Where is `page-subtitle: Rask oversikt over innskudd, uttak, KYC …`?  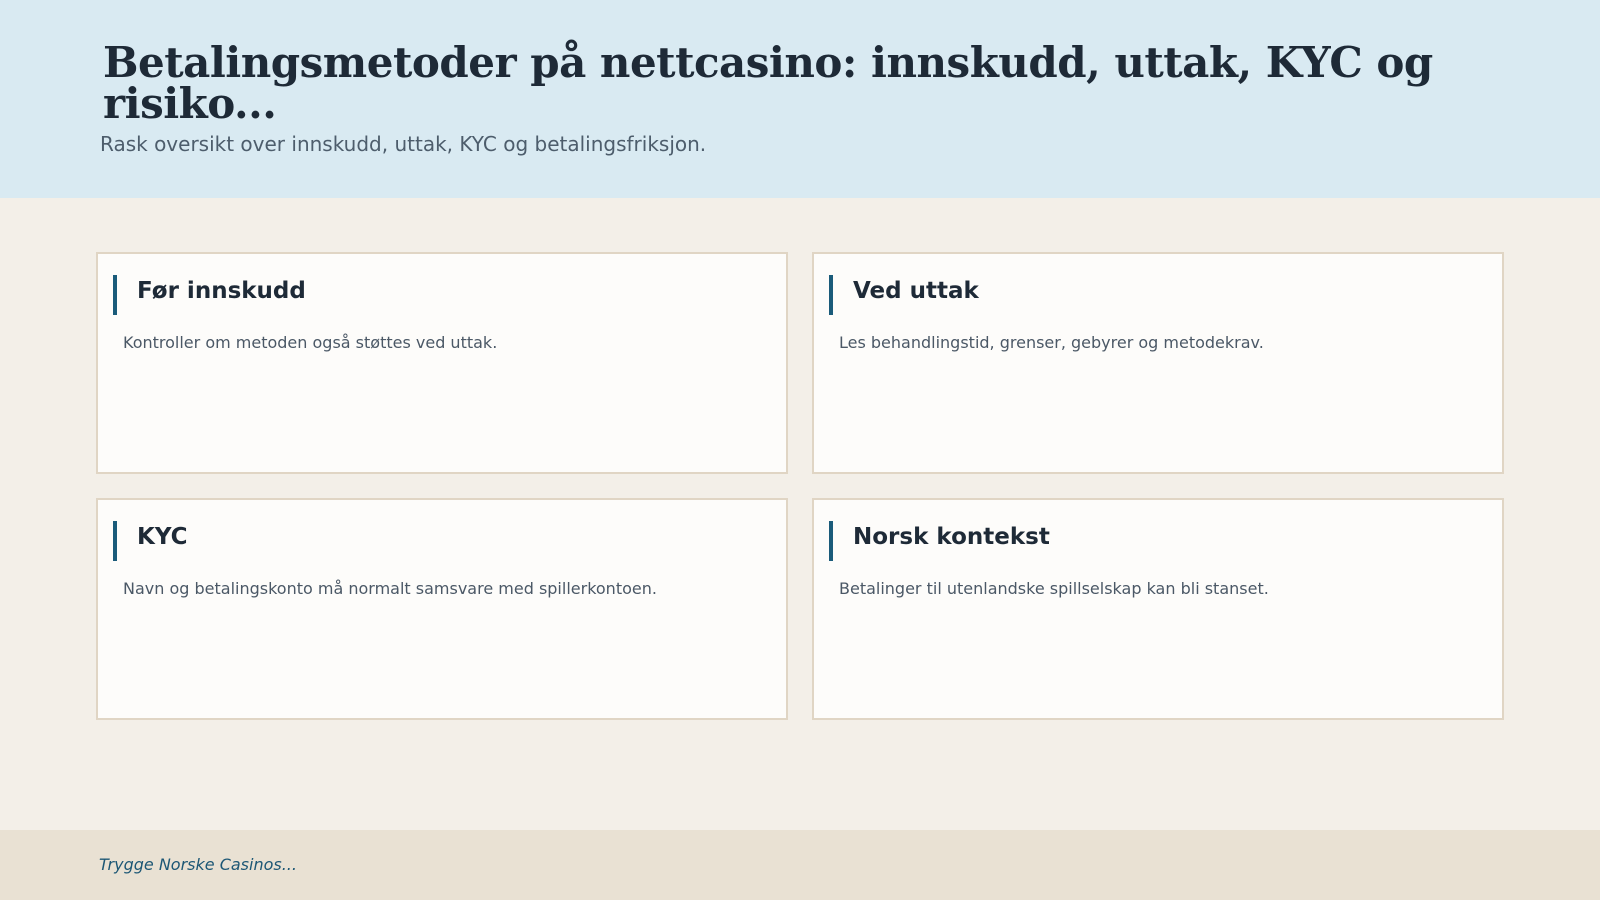 page-subtitle: Rask oversikt over innskudd, uttak, KYC … is located at coordinates (403, 144).